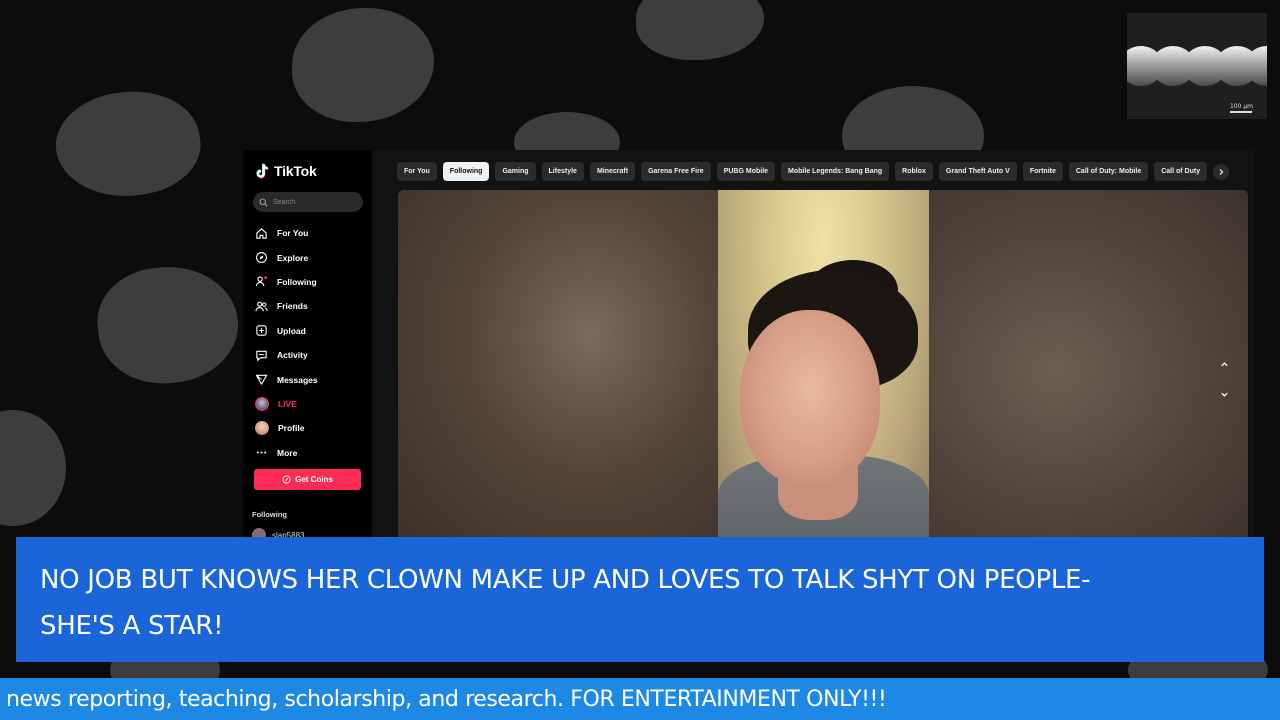  What do you see at coordinates (261, 355) in the screenshot?
I see `message-square-icon` at bounding box center [261, 355].